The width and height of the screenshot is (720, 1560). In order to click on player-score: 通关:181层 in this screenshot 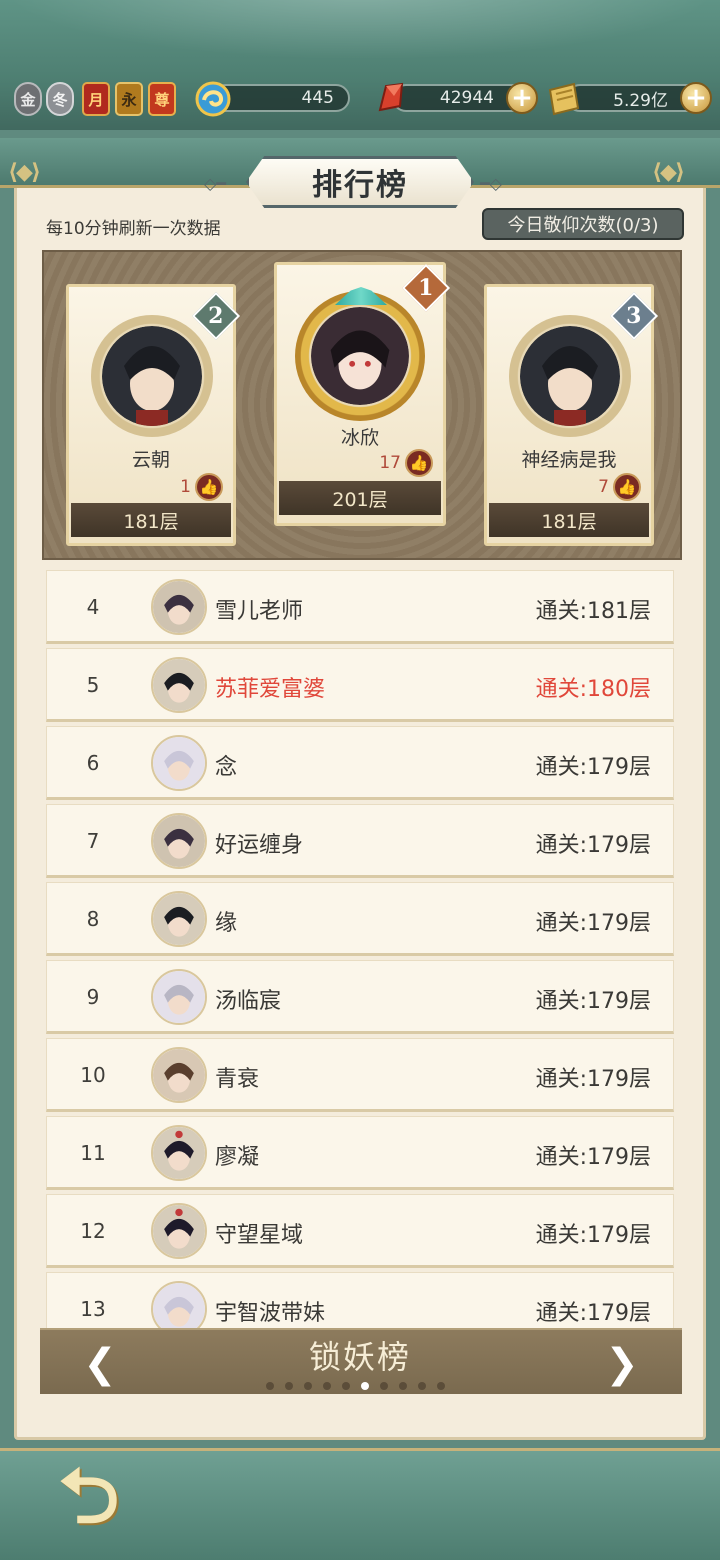, I will do `click(593, 611)`.